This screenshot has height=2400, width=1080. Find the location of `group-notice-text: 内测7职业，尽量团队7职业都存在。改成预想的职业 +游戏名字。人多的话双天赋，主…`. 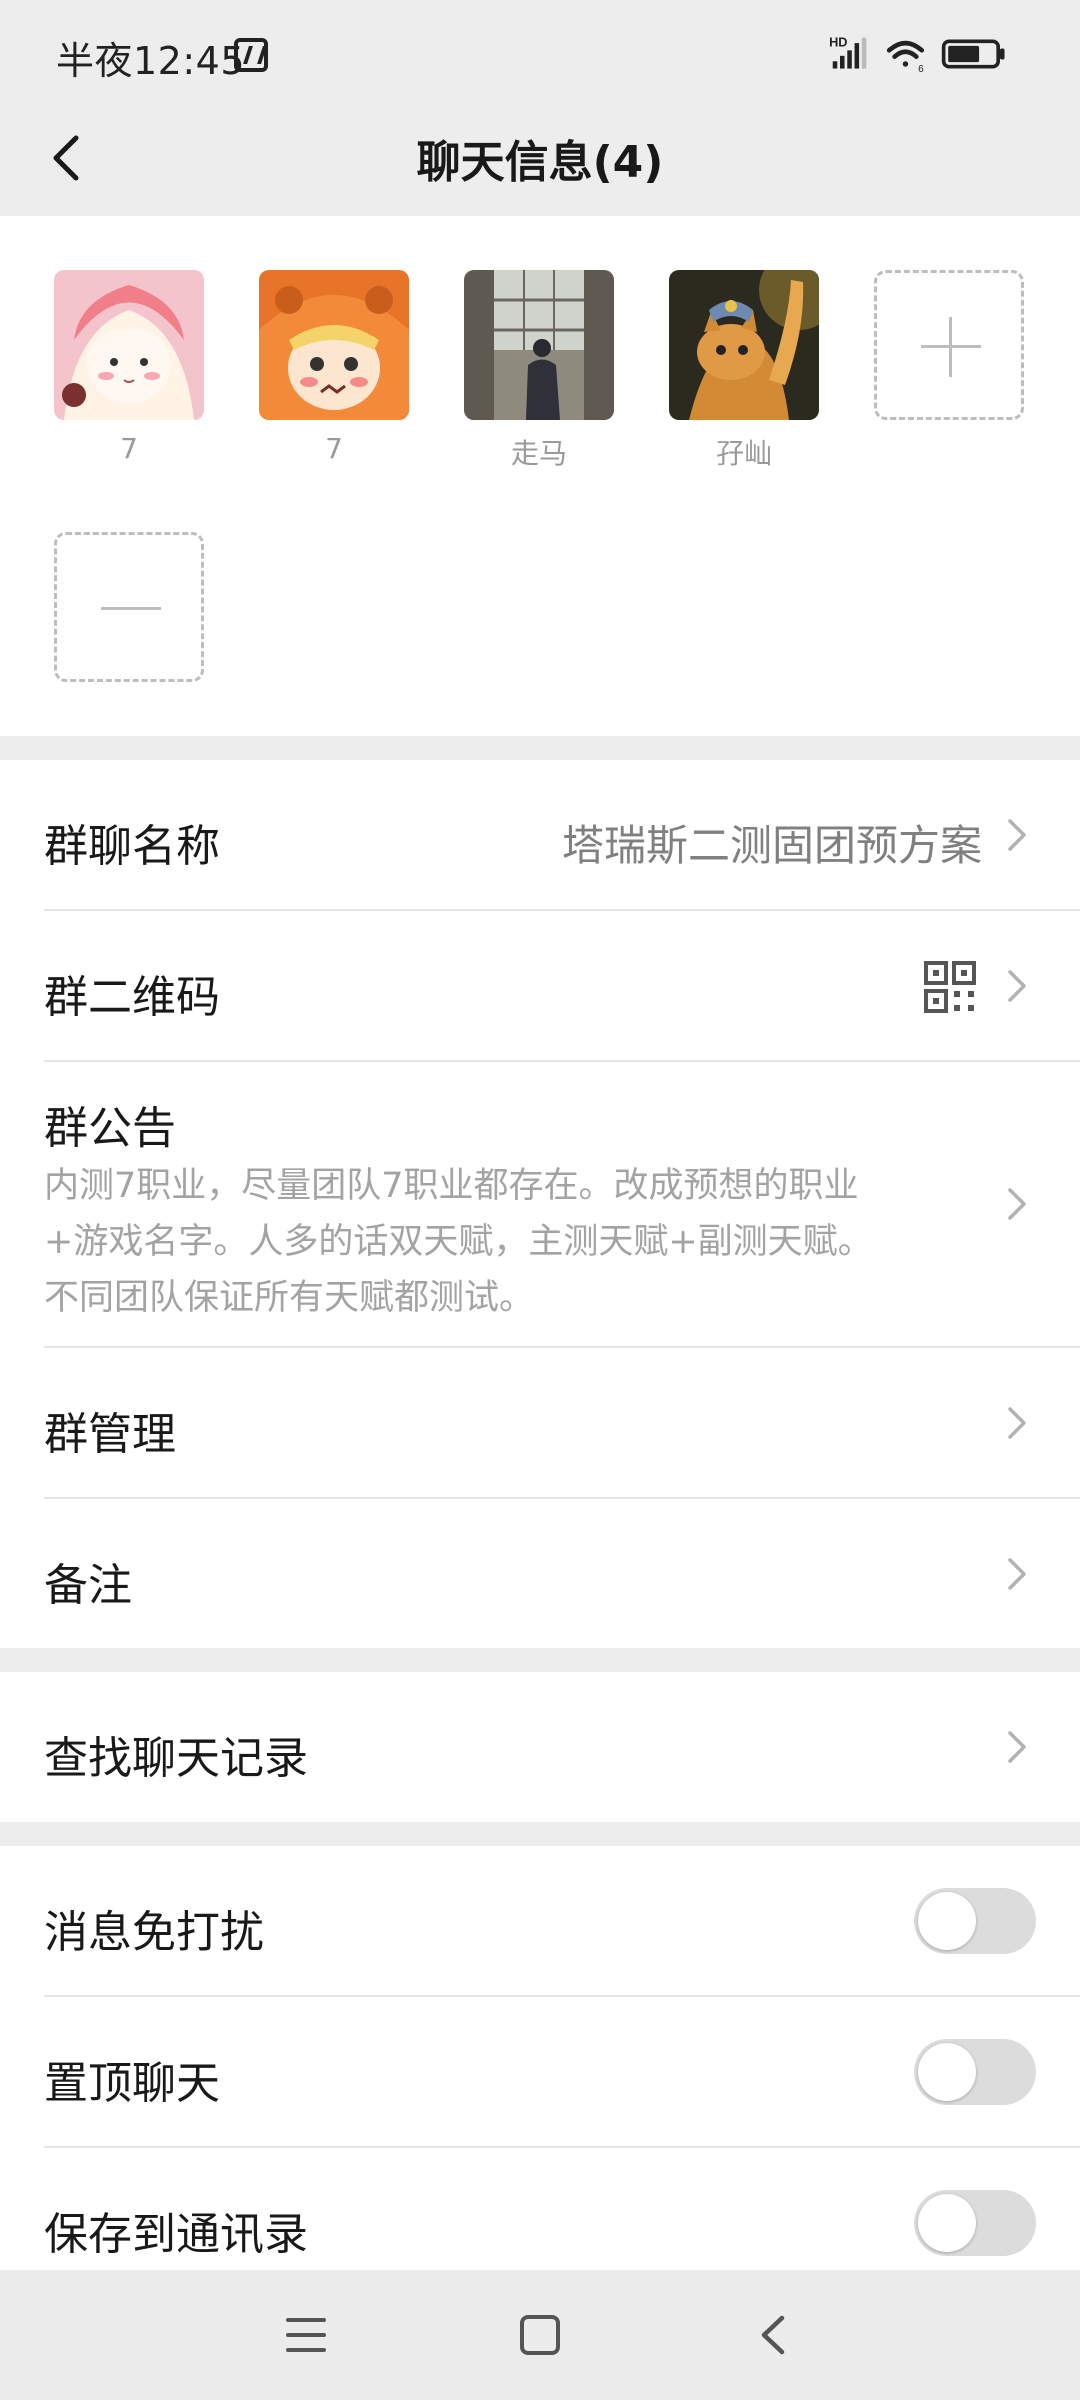

group-notice-text: 内测7职业，尽量团队7职业都存在。改成预想的职业 +游戏名字。人多的话双天赋，主… is located at coordinates (494, 1242).